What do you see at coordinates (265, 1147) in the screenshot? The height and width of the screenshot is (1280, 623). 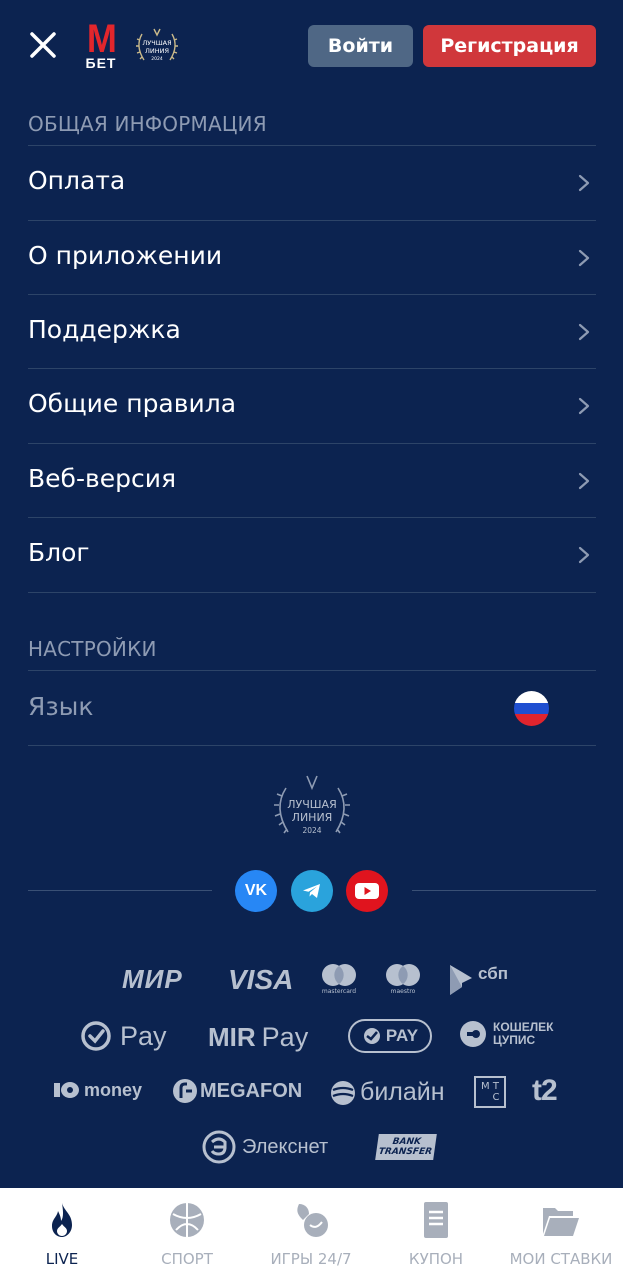 I see `elecsnet-logo: Элекснет` at bounding box center [265, 1147].